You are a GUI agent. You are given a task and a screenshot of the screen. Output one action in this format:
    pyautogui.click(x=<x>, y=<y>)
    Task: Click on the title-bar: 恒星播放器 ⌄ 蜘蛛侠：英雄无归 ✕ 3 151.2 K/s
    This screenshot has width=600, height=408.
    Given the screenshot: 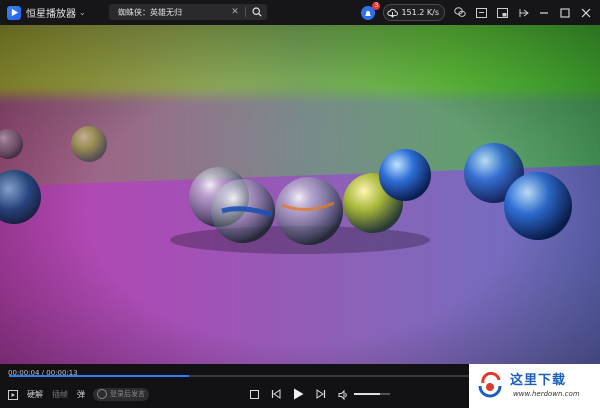 What is the action you would take?
    pyautogui.click(x=300, y=12)
    